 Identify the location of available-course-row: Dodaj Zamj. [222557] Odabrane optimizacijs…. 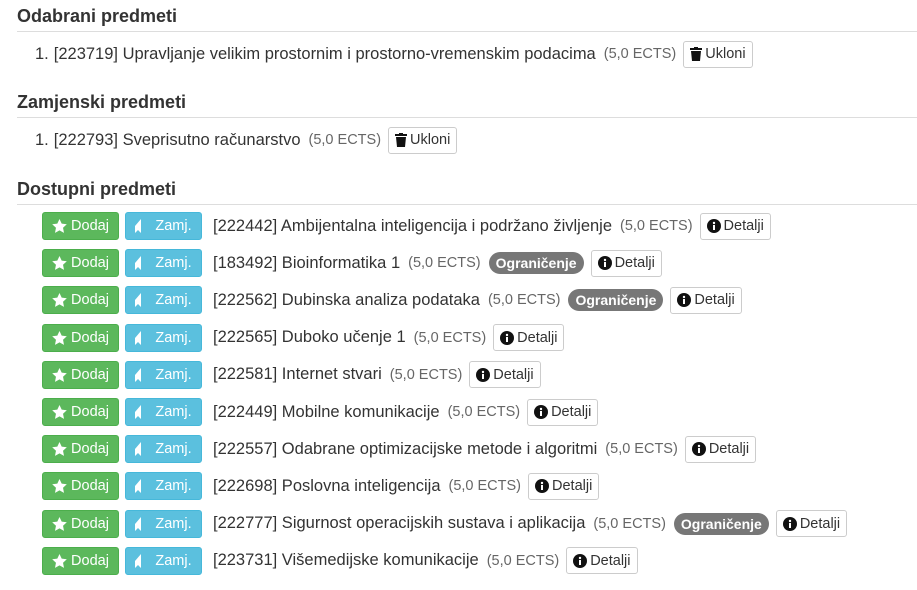
(399, 449).